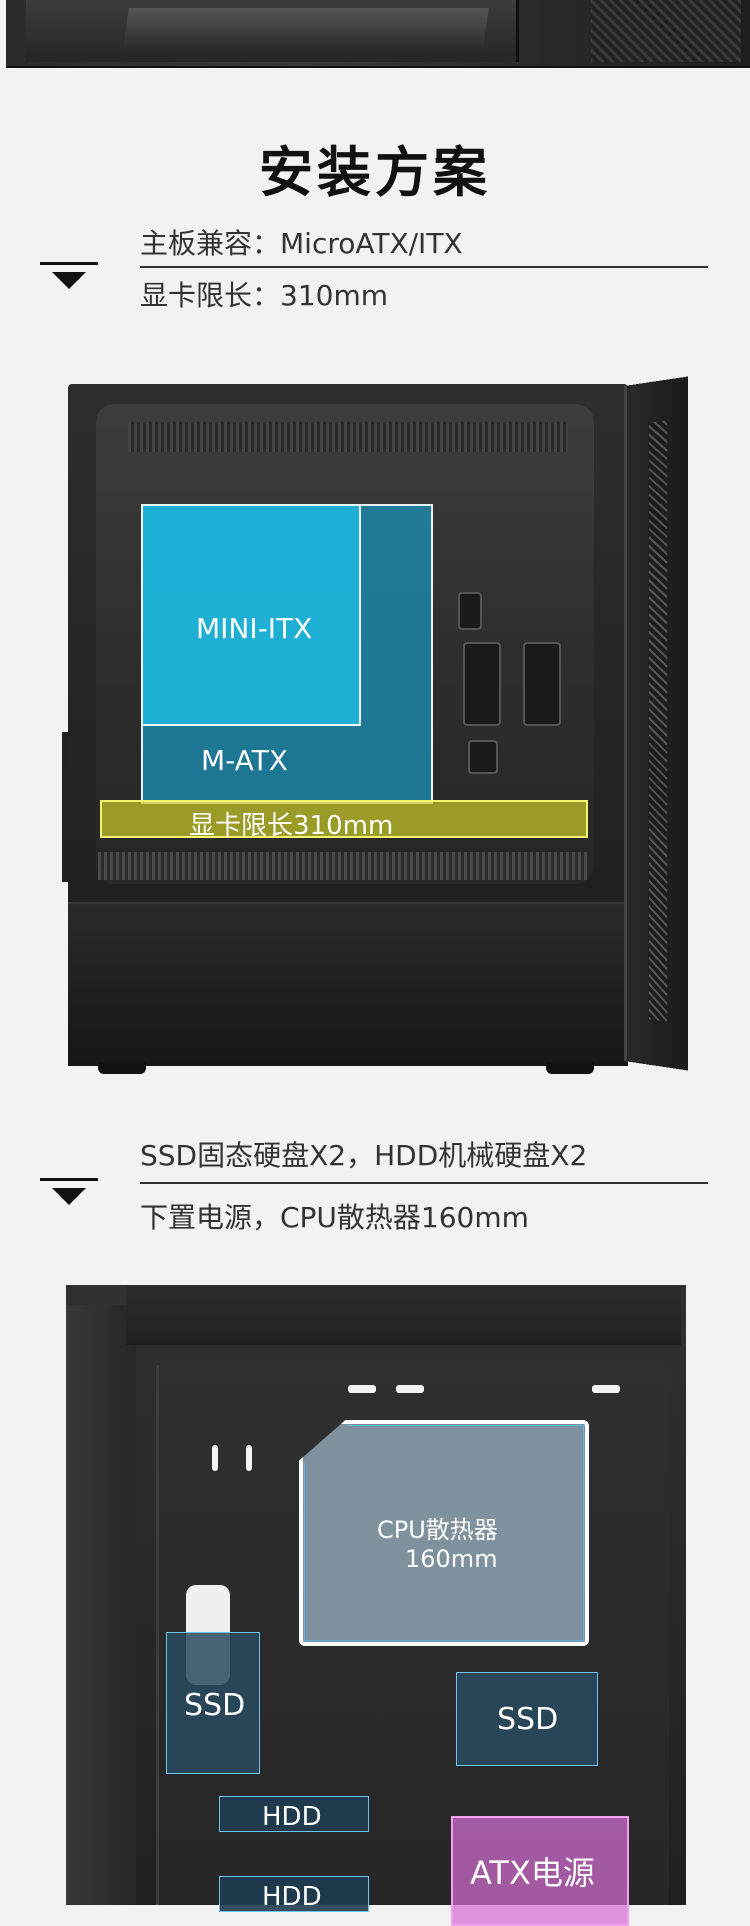  What do you see at coordinates (348, 984) in the screenshot?
I see `psu-shroud` at bounding box center [348, 984].